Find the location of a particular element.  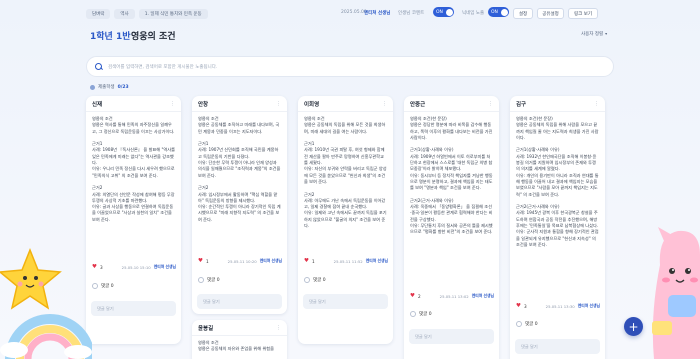

sort-dropdown: 사용자 정렬 ▾ is located at coordinates (594, 34).